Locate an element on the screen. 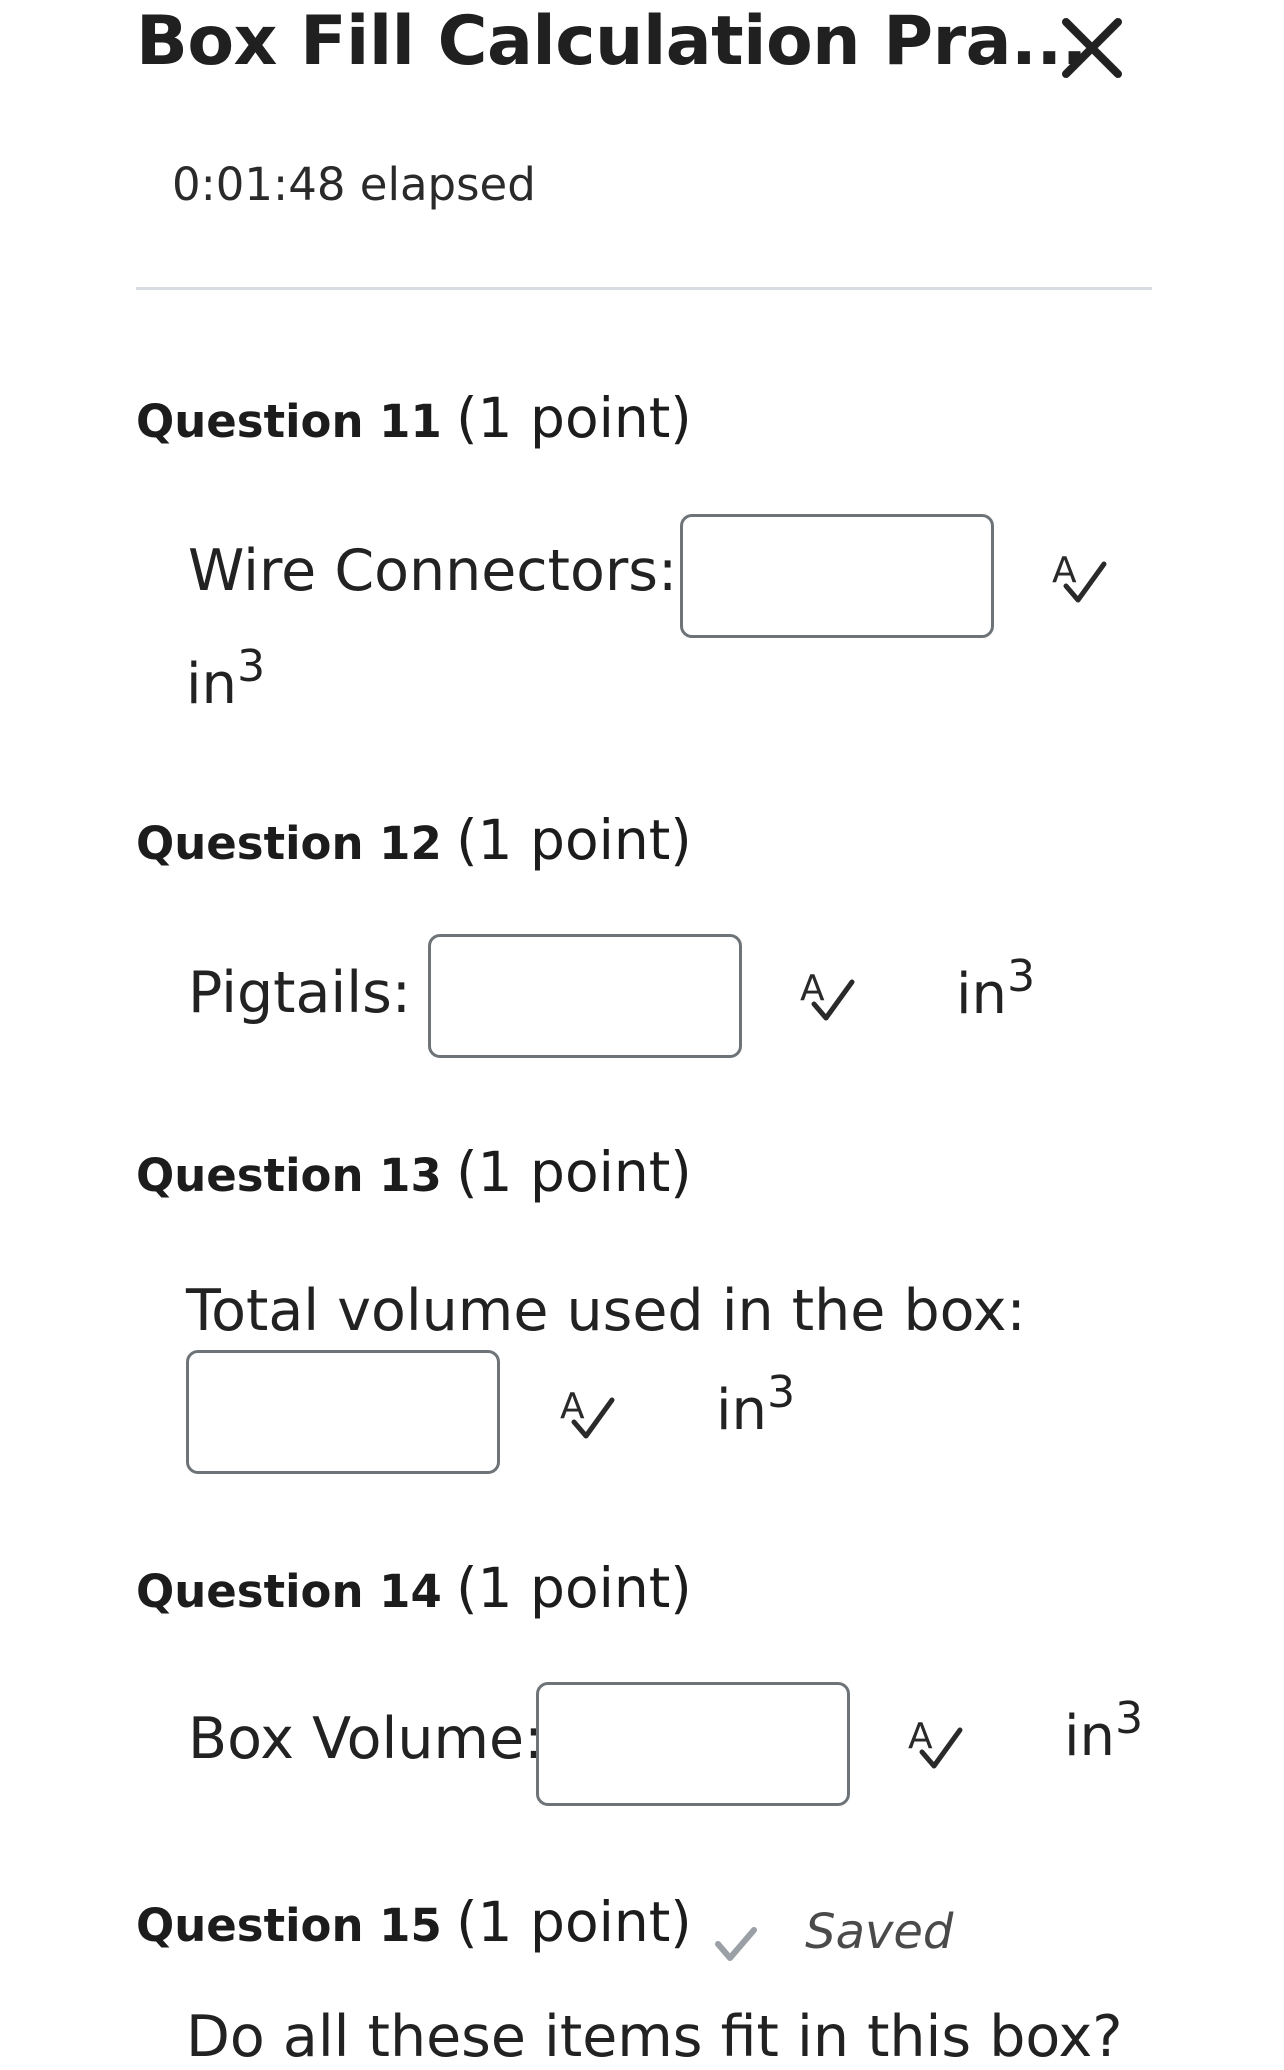 The width and height of the screenshot is (1284, 2070). wire-connectors-input is located at coordinates (837, 576).